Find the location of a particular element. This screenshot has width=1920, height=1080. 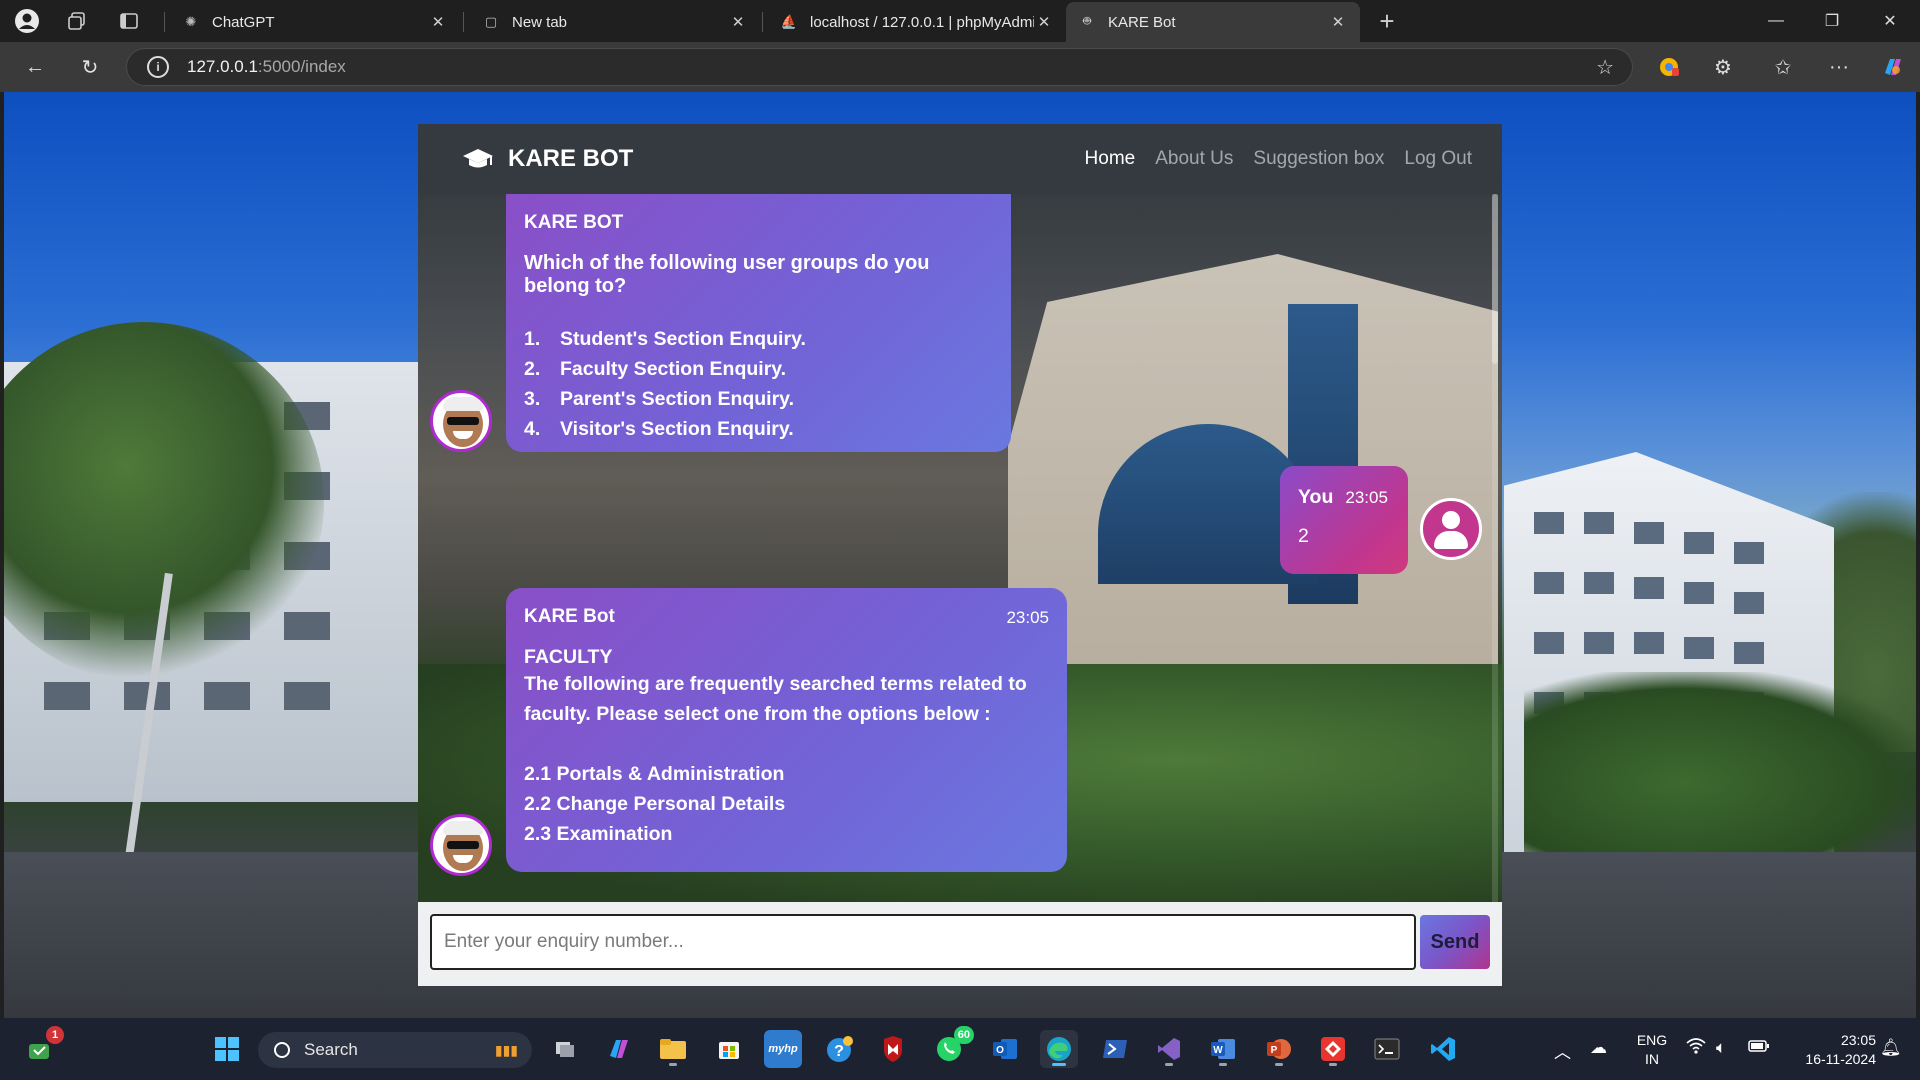

list-item: 3. Parent's Section Enquiry. is located at coordinates (659, 399).